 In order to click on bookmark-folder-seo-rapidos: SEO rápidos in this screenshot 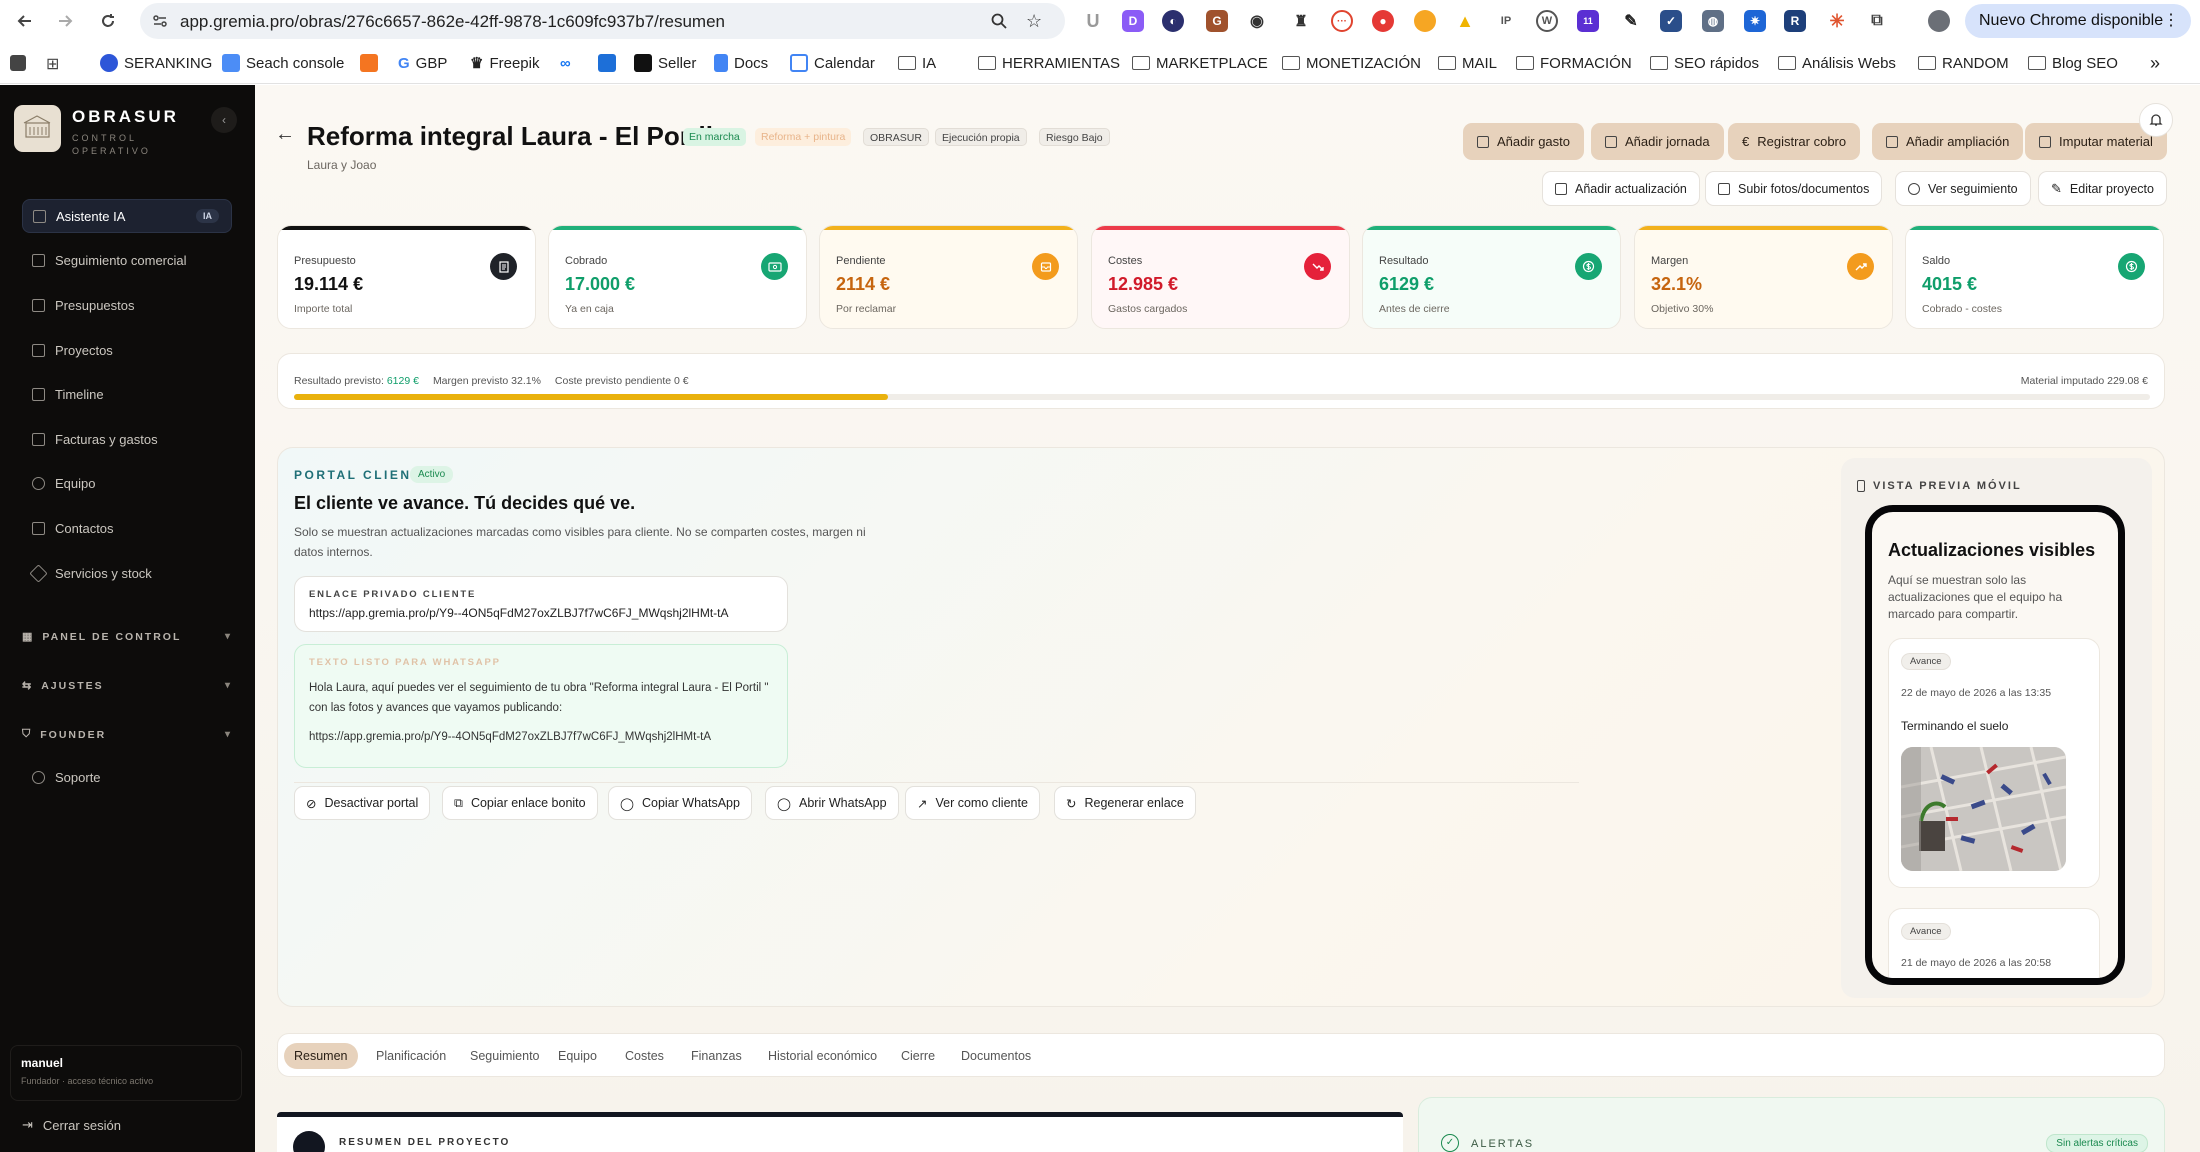, I will do `click(1704, 63)`.